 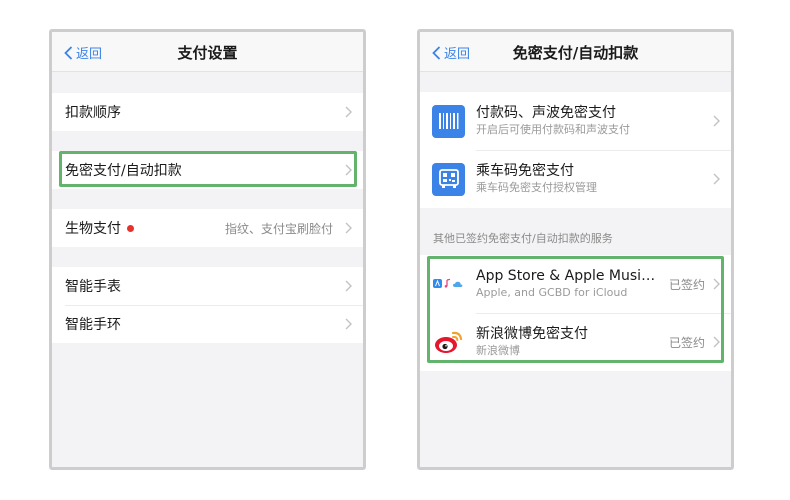 I want to click on row-transit-code: 乘车码免密支付 乘车码免密支付授权管理, so click(x=575, y=179).